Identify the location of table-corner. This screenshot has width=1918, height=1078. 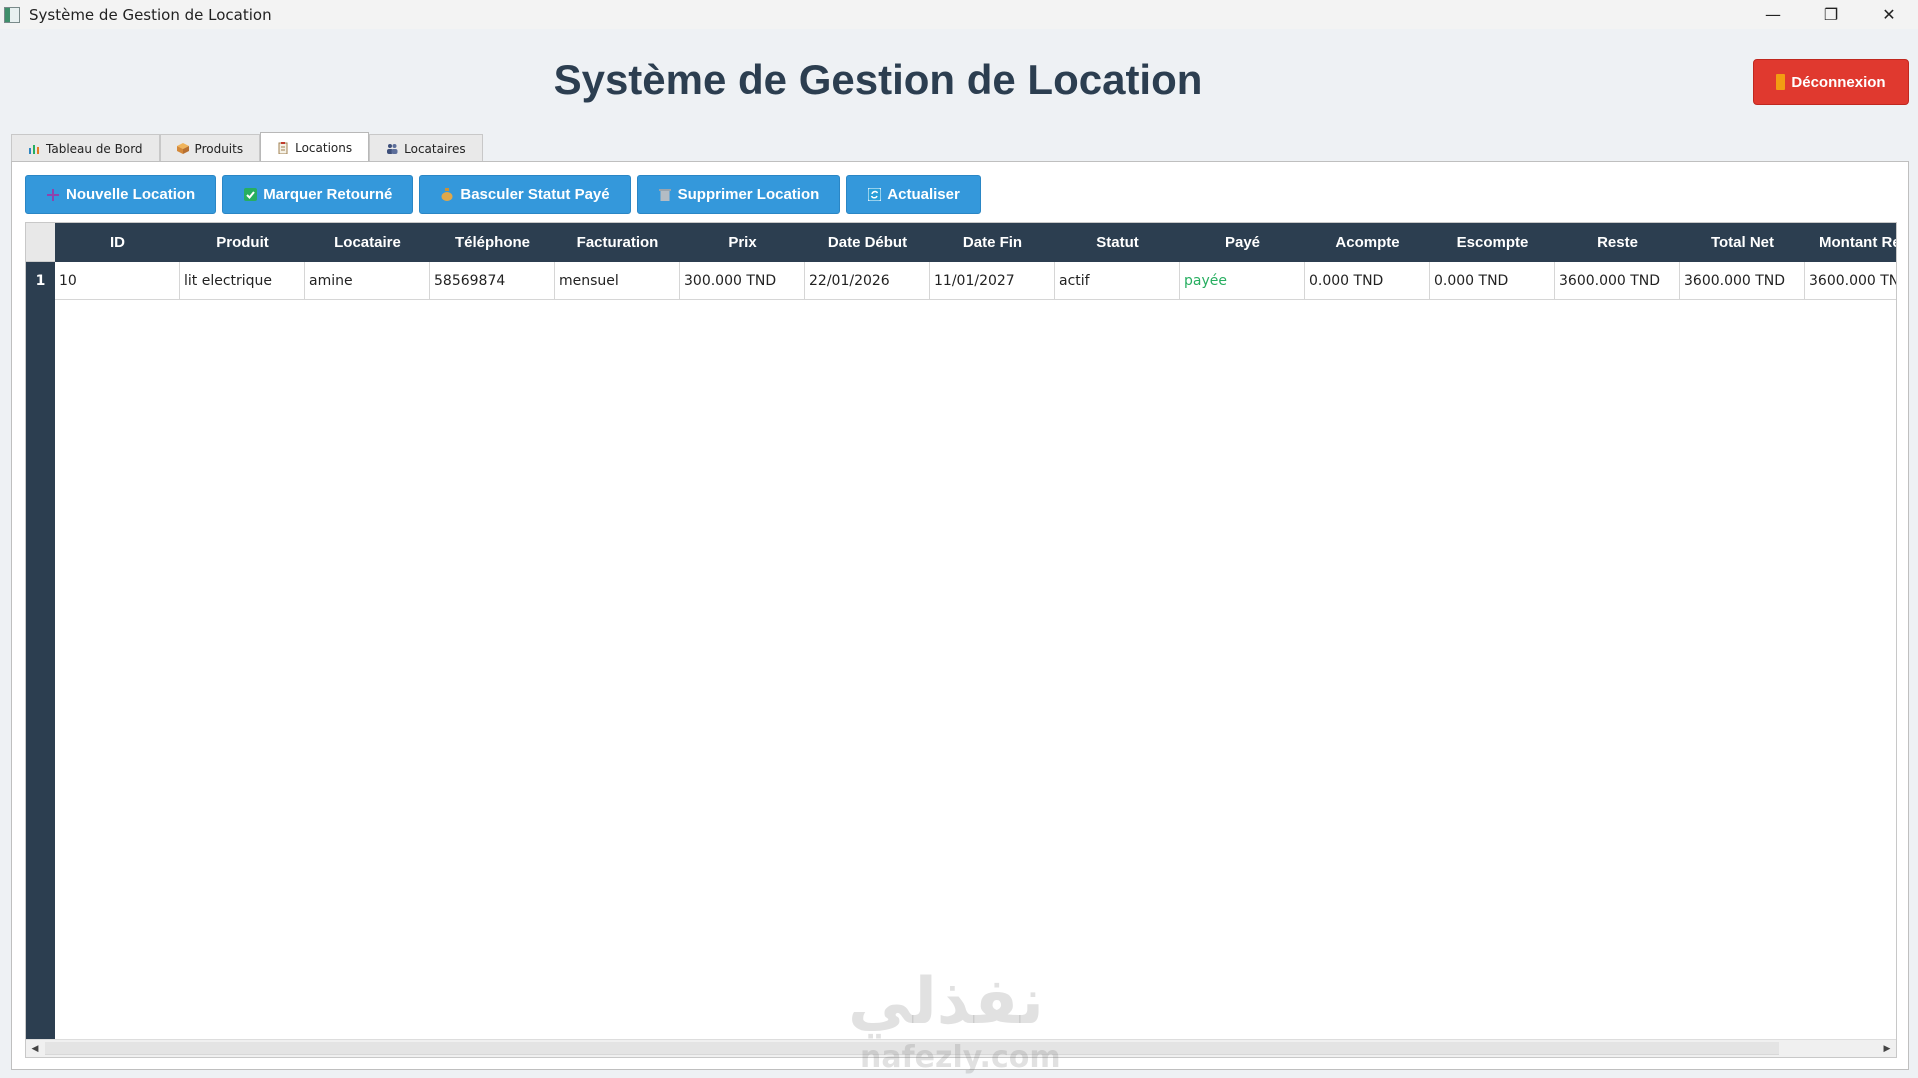
(40, 242).